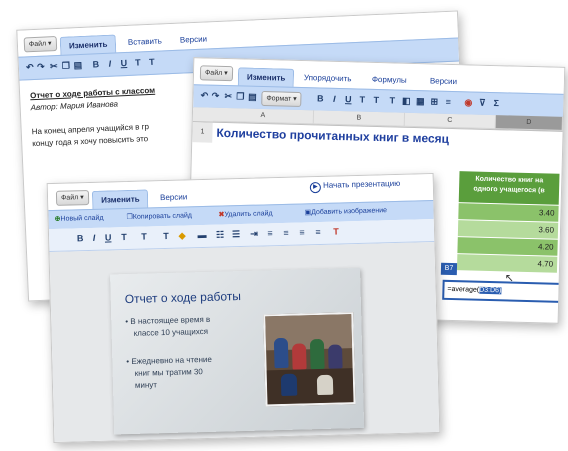  Describe the element at coordinates (448, 102) in the screenshot. I see `wrap-icon: ≡` at that location.